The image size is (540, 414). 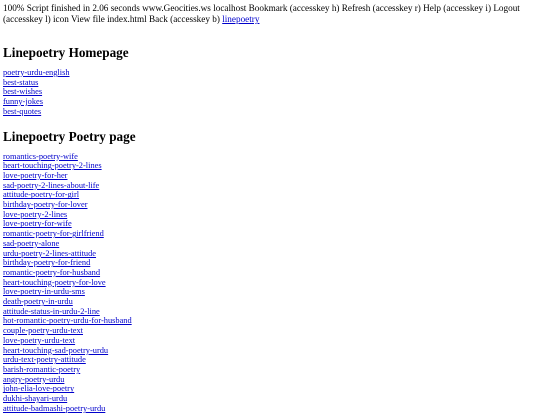 I want to click on list-item: barish-romantic-poetry, so click(x=270, y=370).